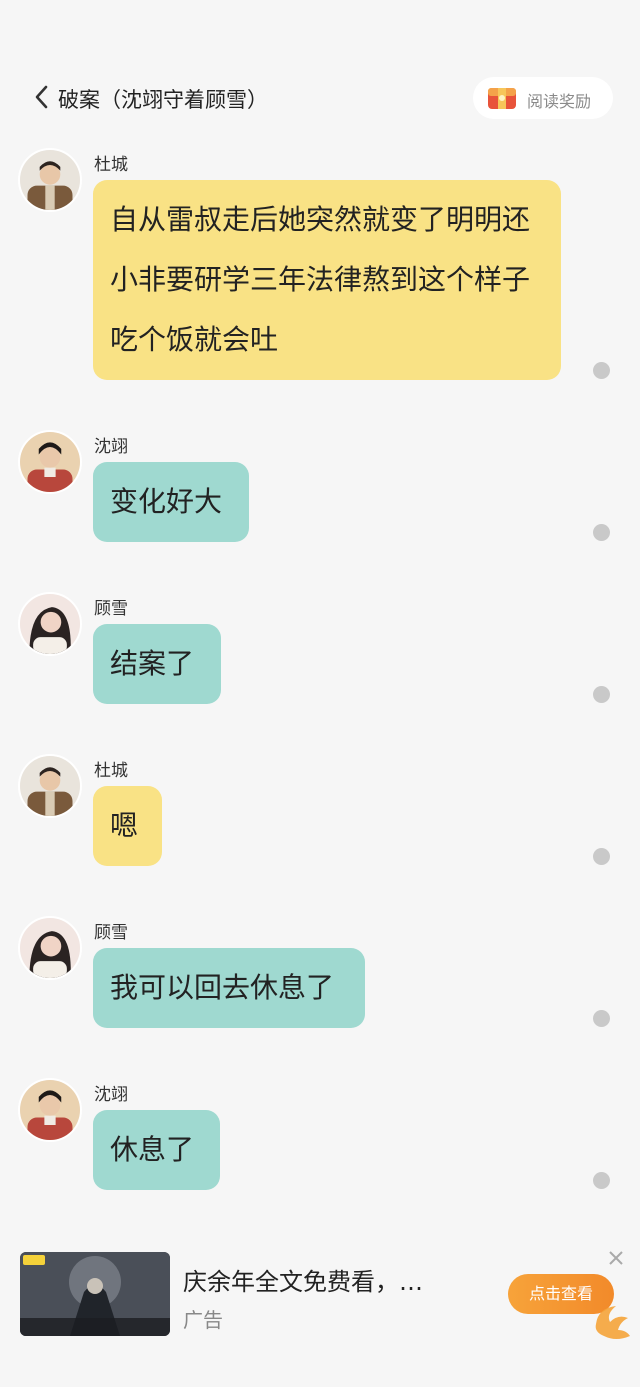 This screenshot has height=1387, width=640. I want to click on message-bubble: 嗯, so click(127, 826).